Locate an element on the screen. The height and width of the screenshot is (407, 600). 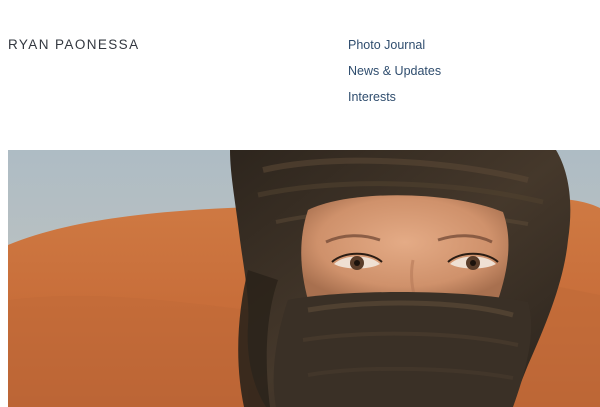
nav-item-news-updates: News & Updates is located at coordinates (394, 76).